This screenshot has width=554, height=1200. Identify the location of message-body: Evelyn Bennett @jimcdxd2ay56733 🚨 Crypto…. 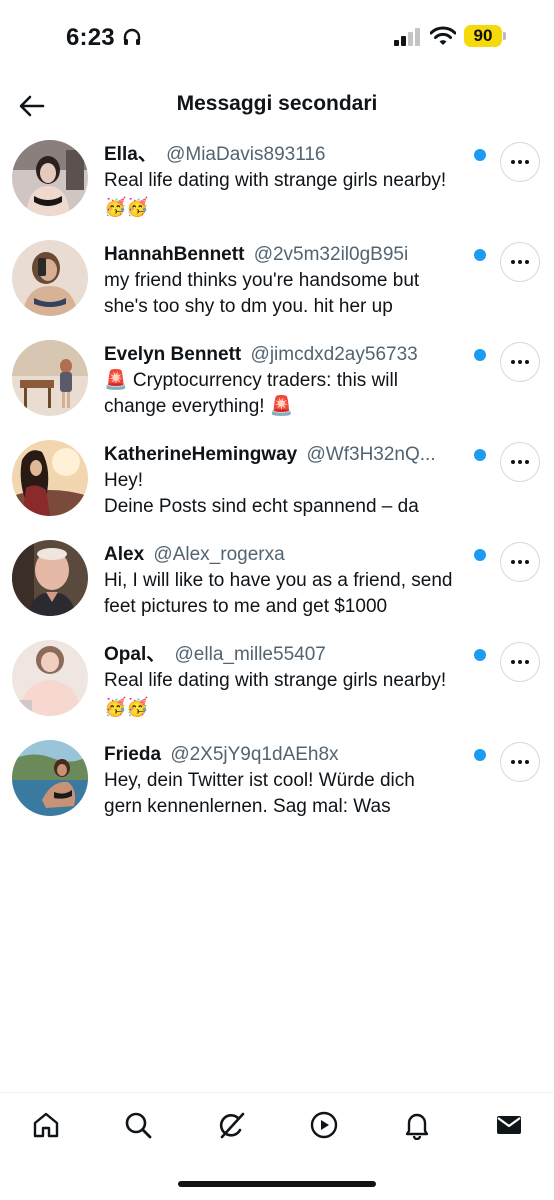
(289, 381).